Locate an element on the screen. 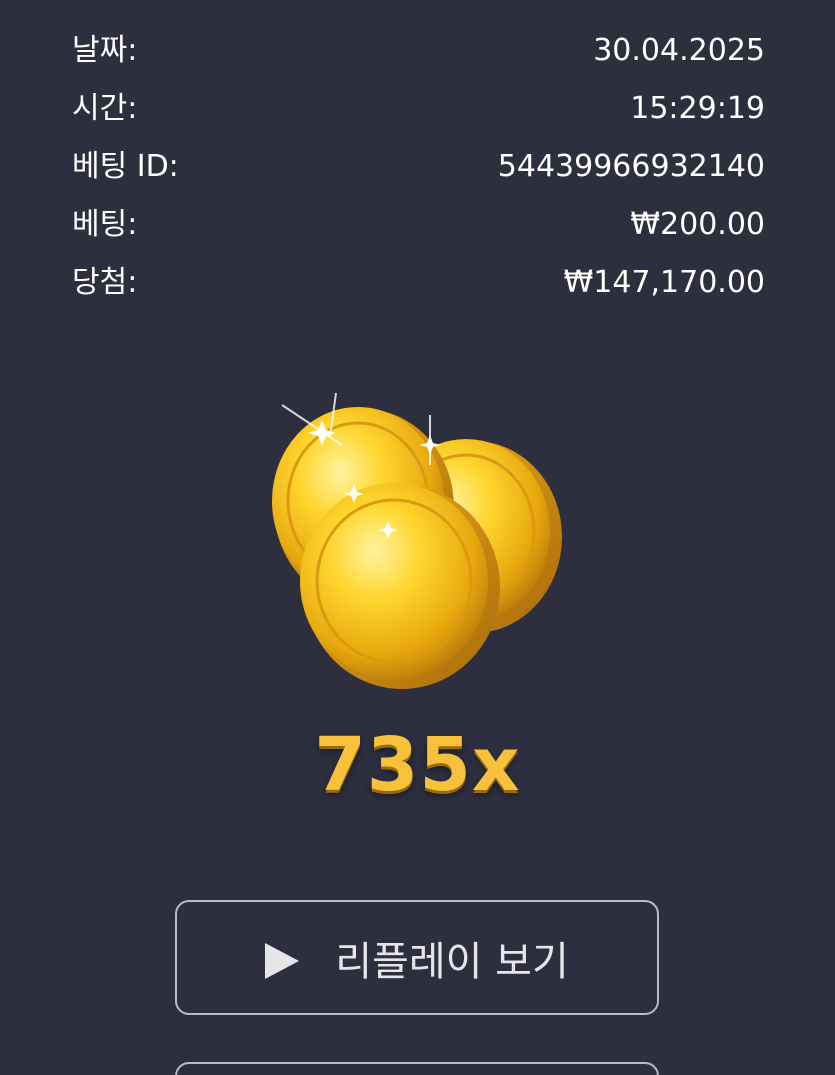  bet-id-row: 베팅 ID: 54439966932140 is located at coordinates (418, 167).